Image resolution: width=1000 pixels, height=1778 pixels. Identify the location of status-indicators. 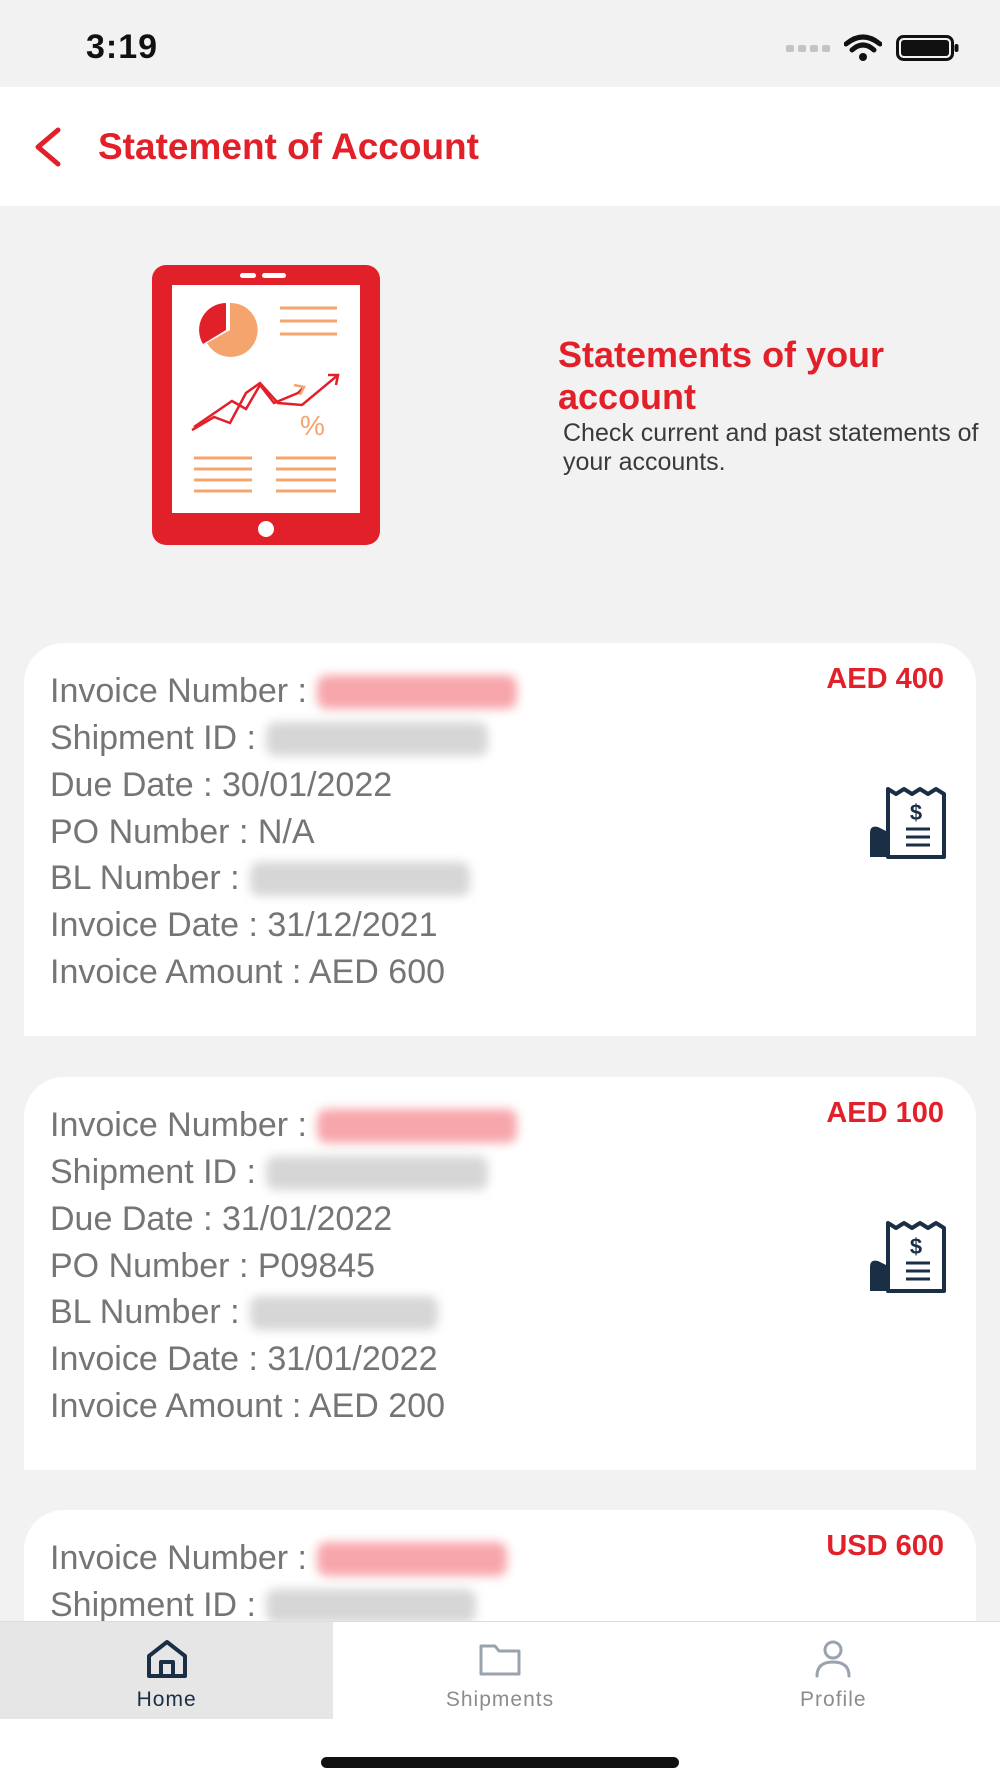
(873, 48).